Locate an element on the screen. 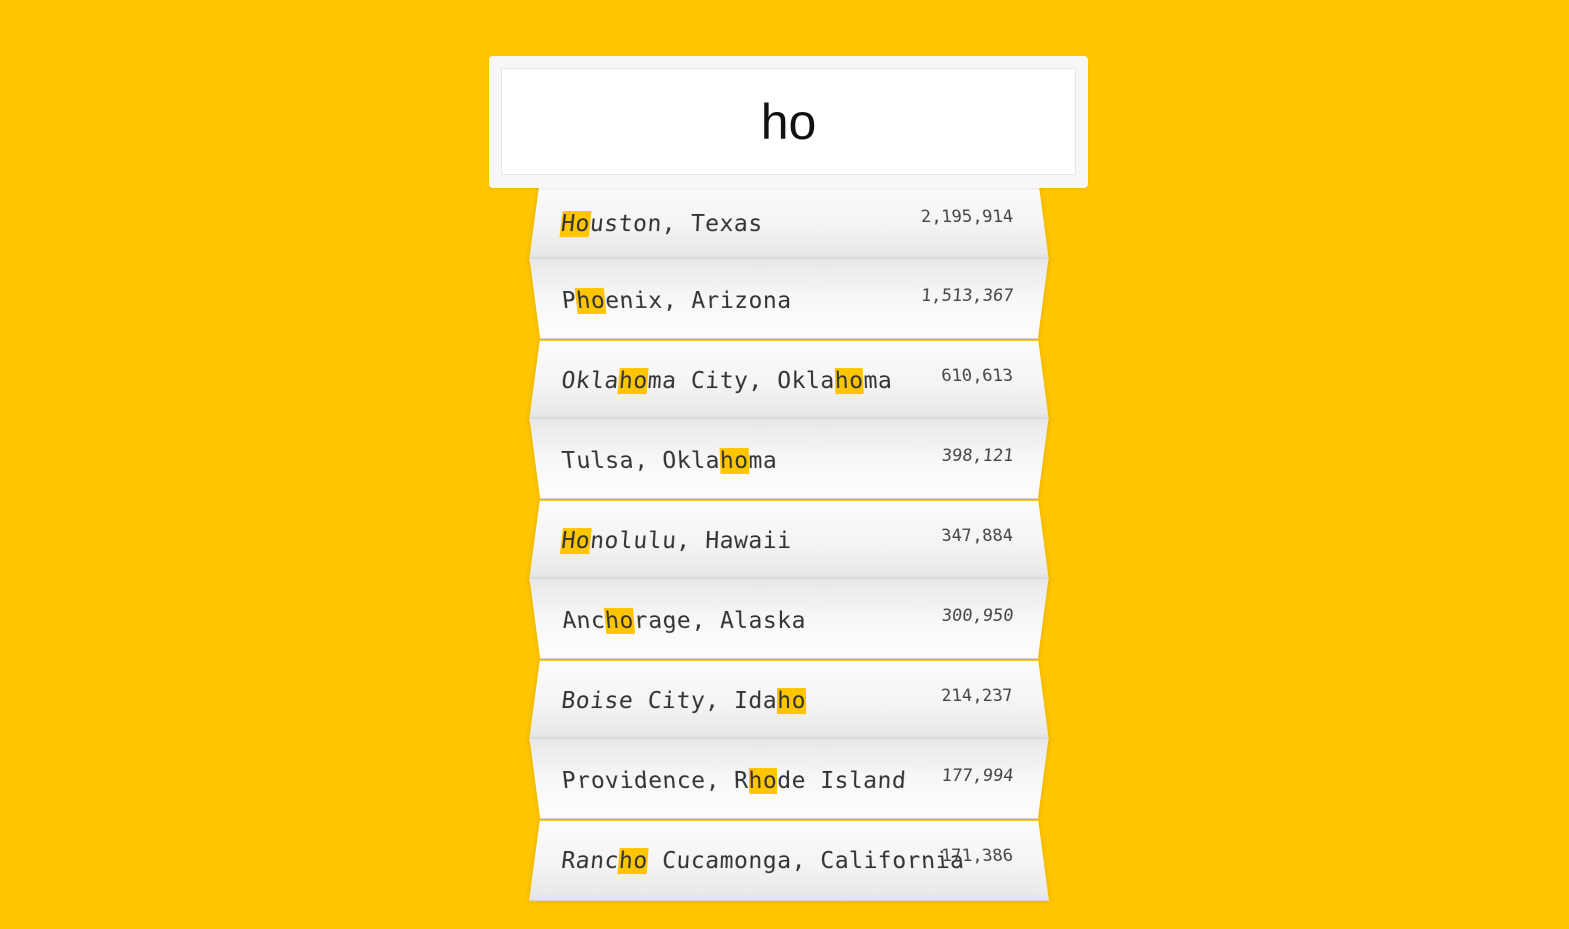 This screenshot has height=929, width=1569. name-text: Anc is located at coordinates (584, 621).